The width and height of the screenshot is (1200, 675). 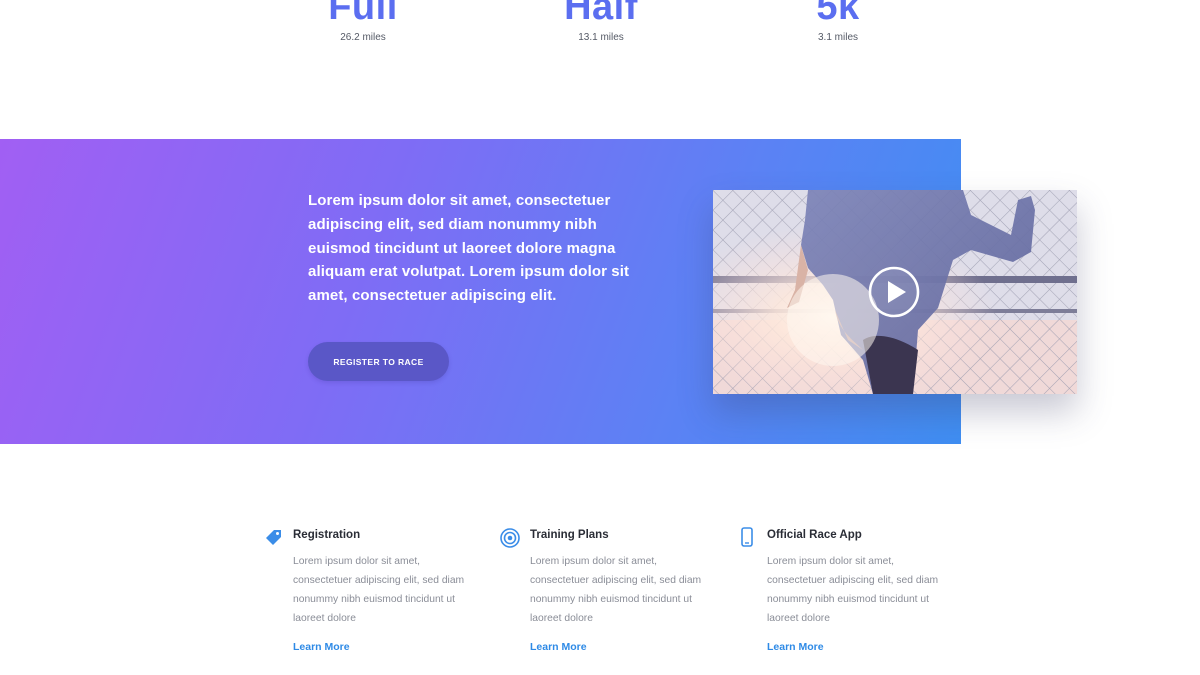 I want to click on distance-miles: 26.2 miles, so click(x=363, y=37).